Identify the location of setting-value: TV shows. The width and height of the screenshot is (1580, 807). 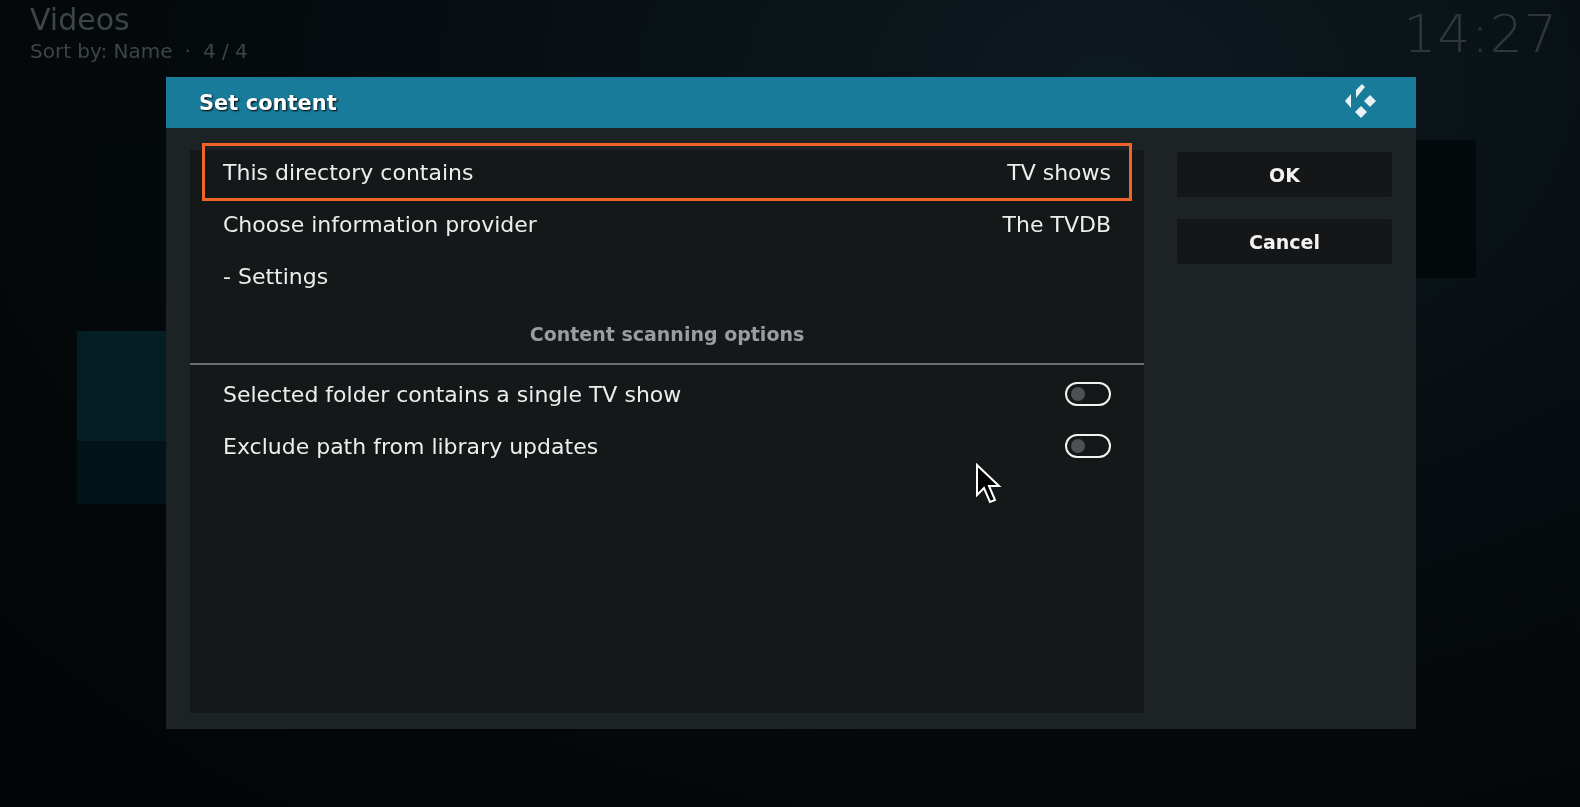
(1059, 172).